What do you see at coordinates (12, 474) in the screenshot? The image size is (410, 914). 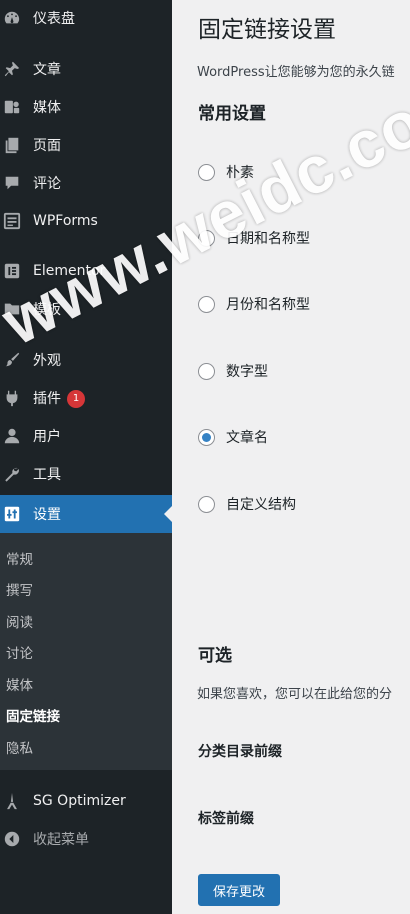 I see `wrench-icon` at bounding box center [12, 474].